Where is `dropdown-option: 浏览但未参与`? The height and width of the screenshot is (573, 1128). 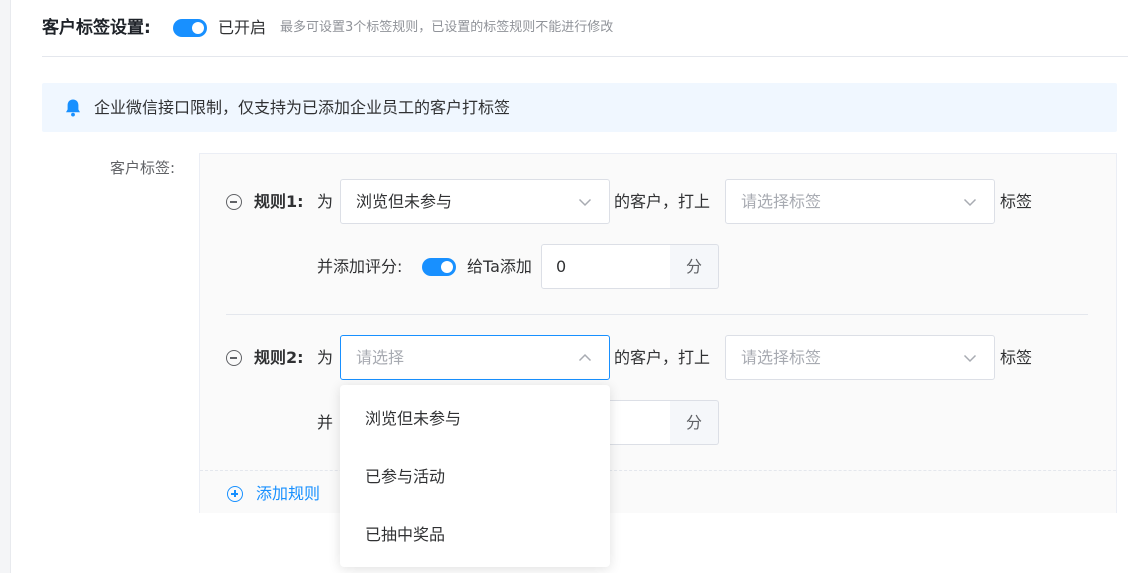
dropdown-option: 浏览但未参与 is located at coordinates (475, 419).